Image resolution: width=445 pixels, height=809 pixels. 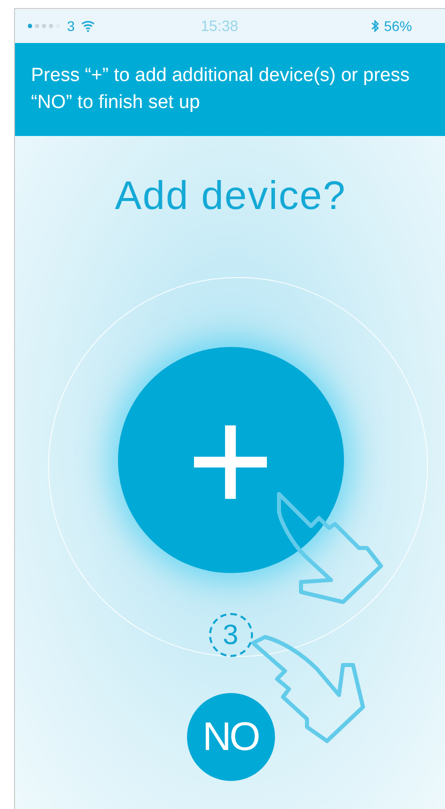 I want to click on step-badge: 3, so click(x=230, y=635).